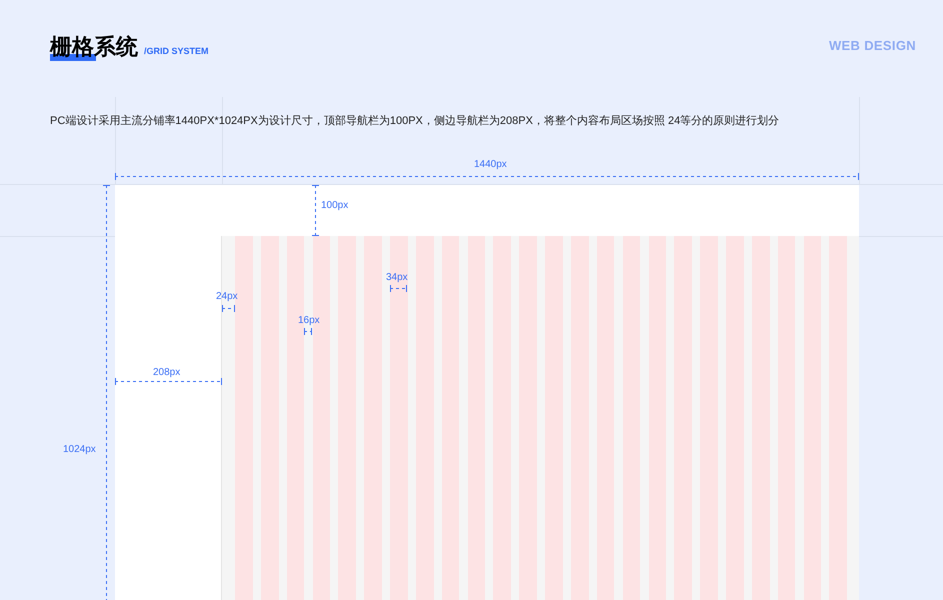  I want to click on dimension-label: 24px, so click(227, 297).